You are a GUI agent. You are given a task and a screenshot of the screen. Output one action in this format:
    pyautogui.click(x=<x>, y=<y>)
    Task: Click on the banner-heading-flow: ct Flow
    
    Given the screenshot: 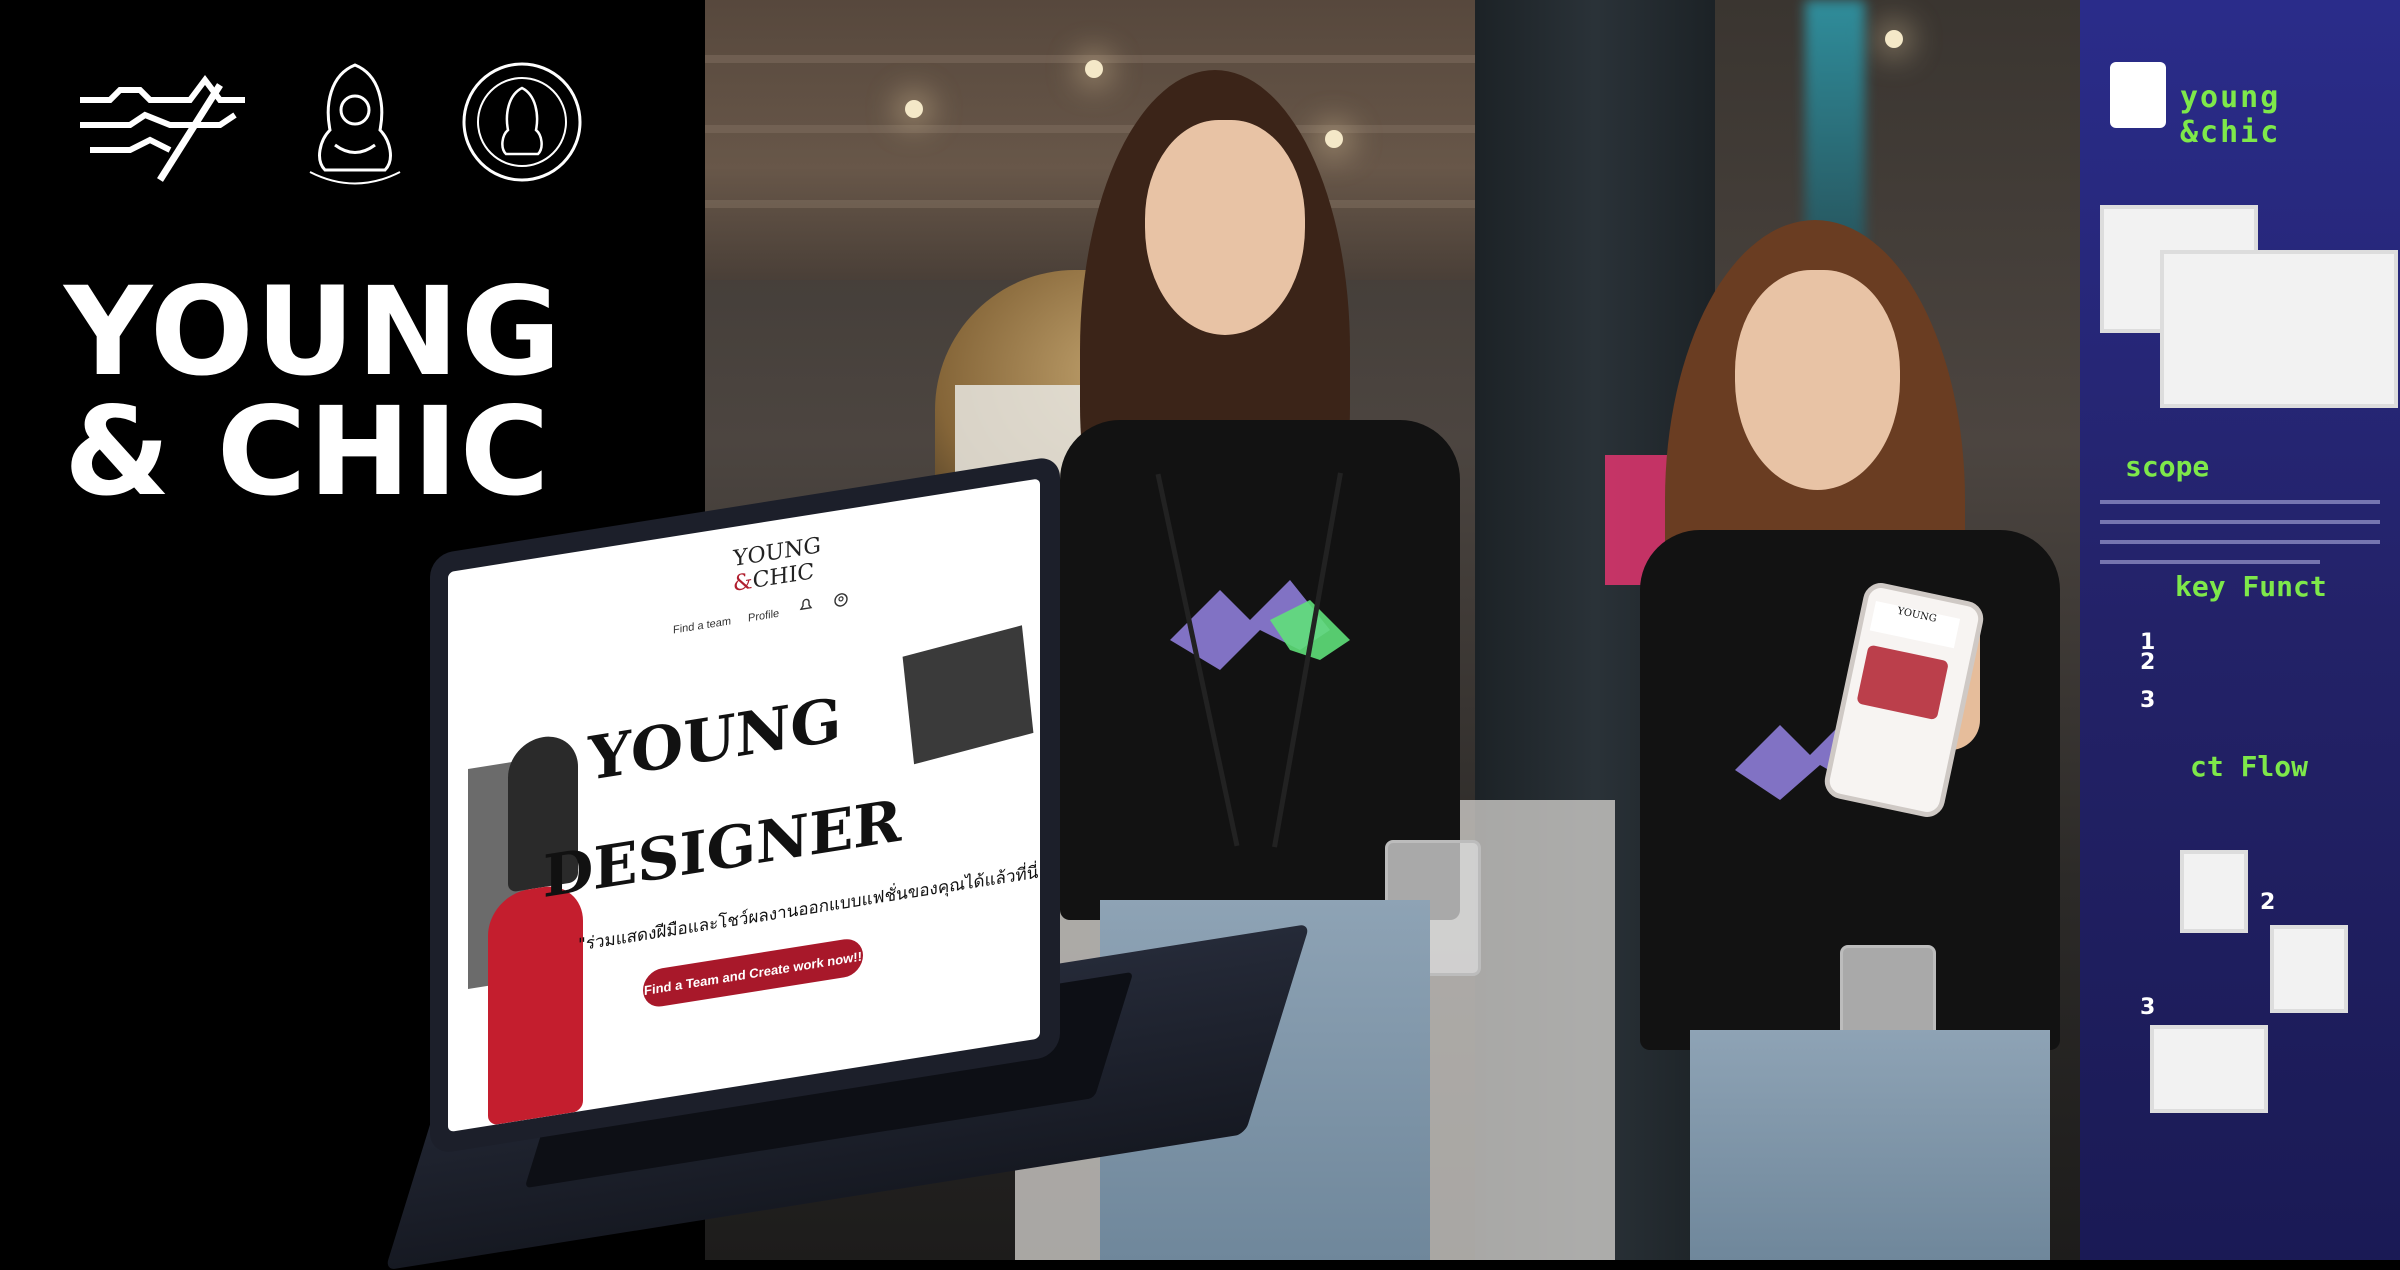 What is the action you would take?
    pyautogui.click(x=2249, y=766)
    